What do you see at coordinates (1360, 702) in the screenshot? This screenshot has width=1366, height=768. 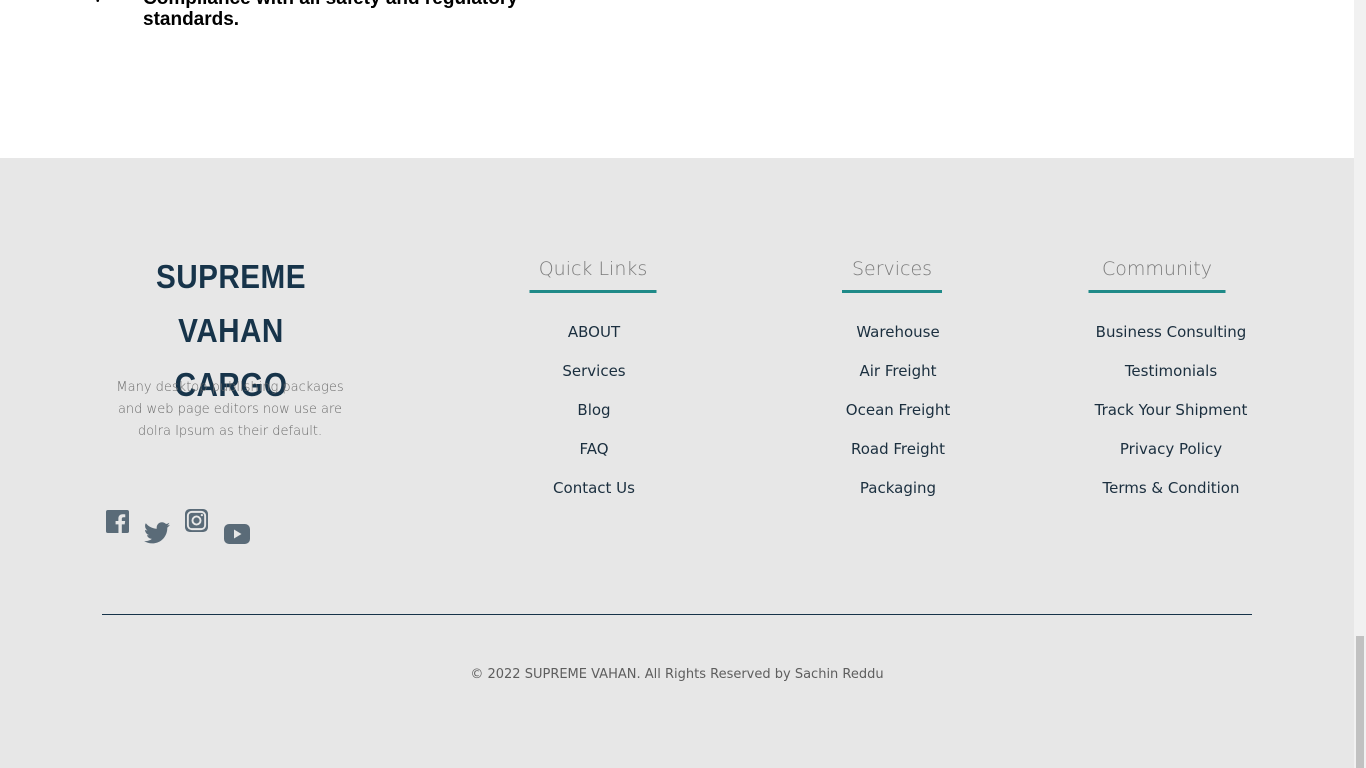 I see `scrollbar-thumb` at bounding box center [1360, 702].